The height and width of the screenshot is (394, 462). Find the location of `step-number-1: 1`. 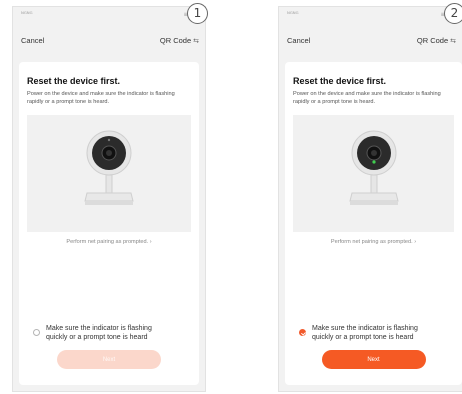

step-number-1: 1 is located at coordinates (197, 13).